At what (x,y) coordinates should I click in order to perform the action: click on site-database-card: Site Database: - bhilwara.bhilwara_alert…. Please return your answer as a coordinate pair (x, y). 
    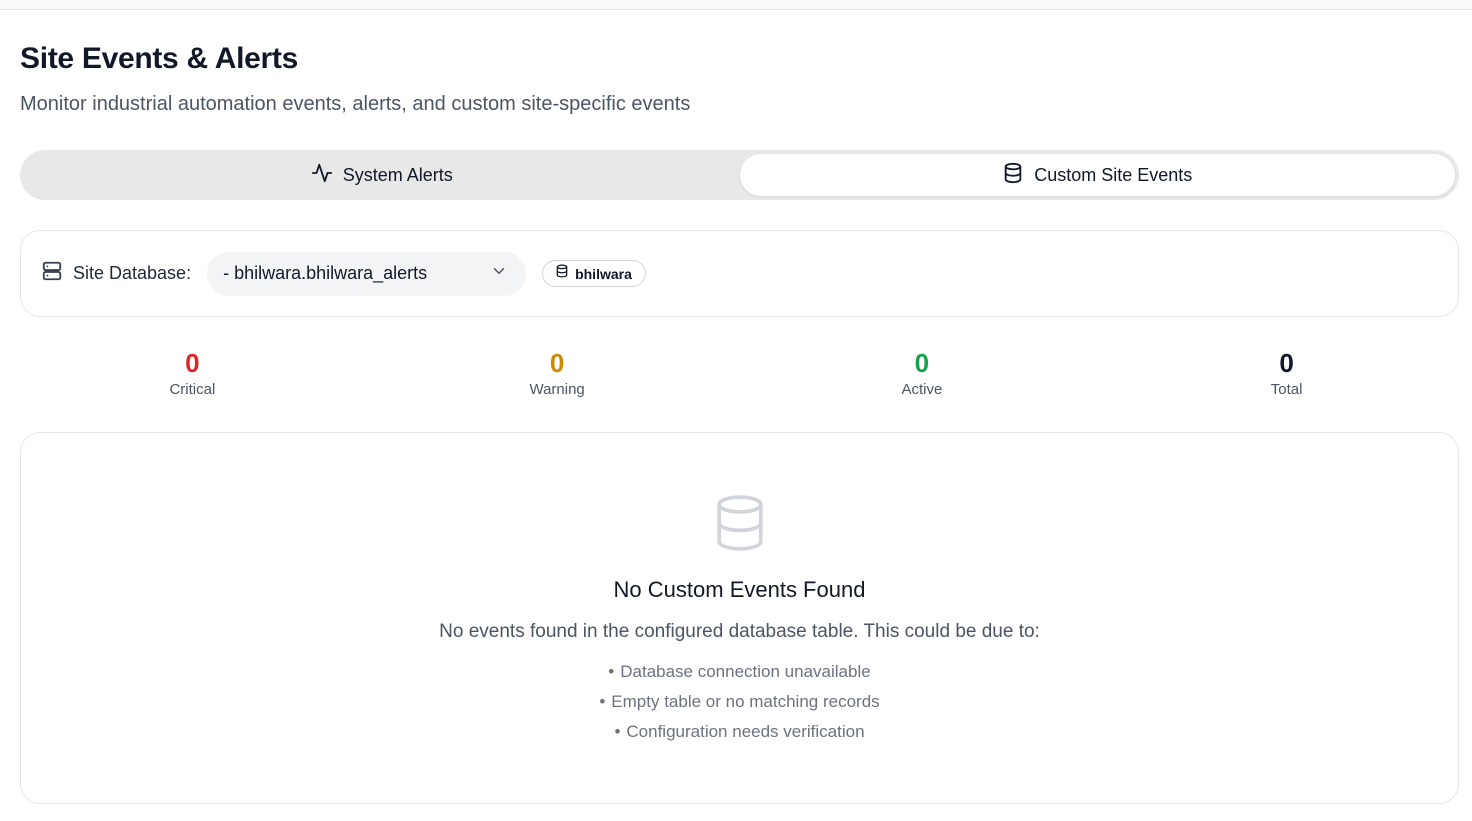
    Looking at the image, I should click on (739, 273).